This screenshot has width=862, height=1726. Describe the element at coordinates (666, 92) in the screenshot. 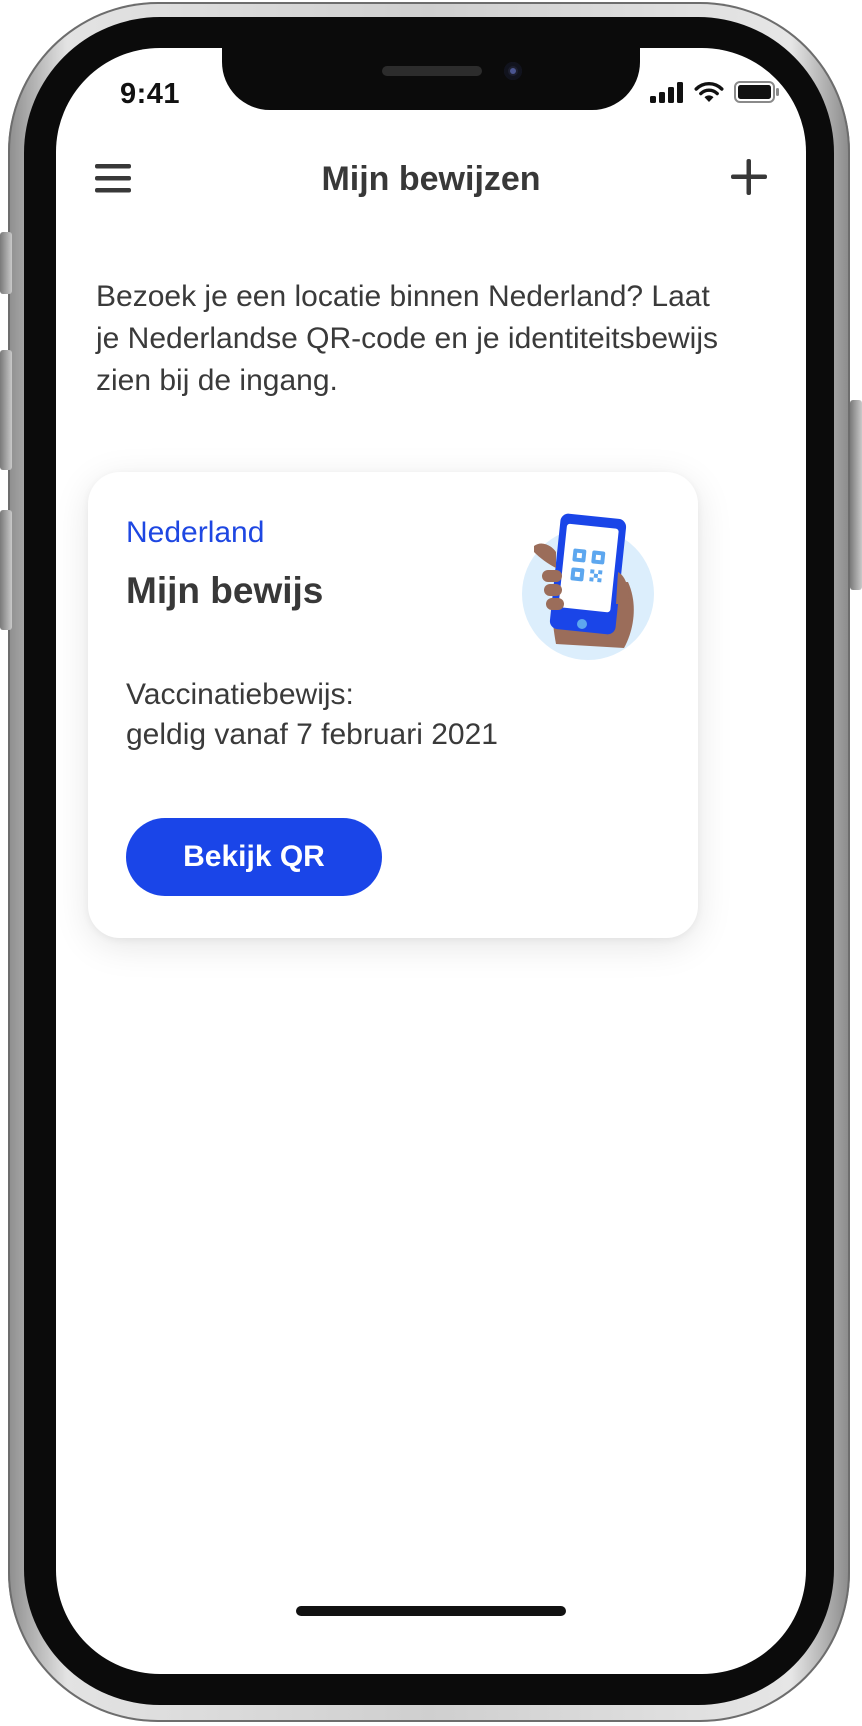

I see `cellular-signal-icon` at that location.